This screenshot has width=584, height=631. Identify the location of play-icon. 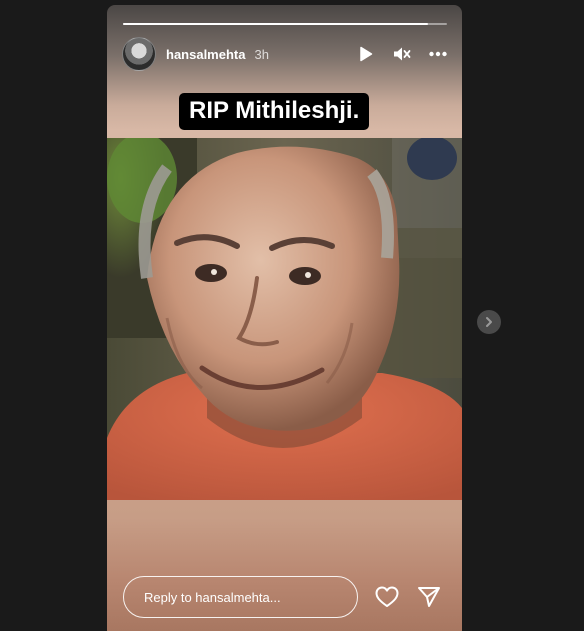
(366, 54).